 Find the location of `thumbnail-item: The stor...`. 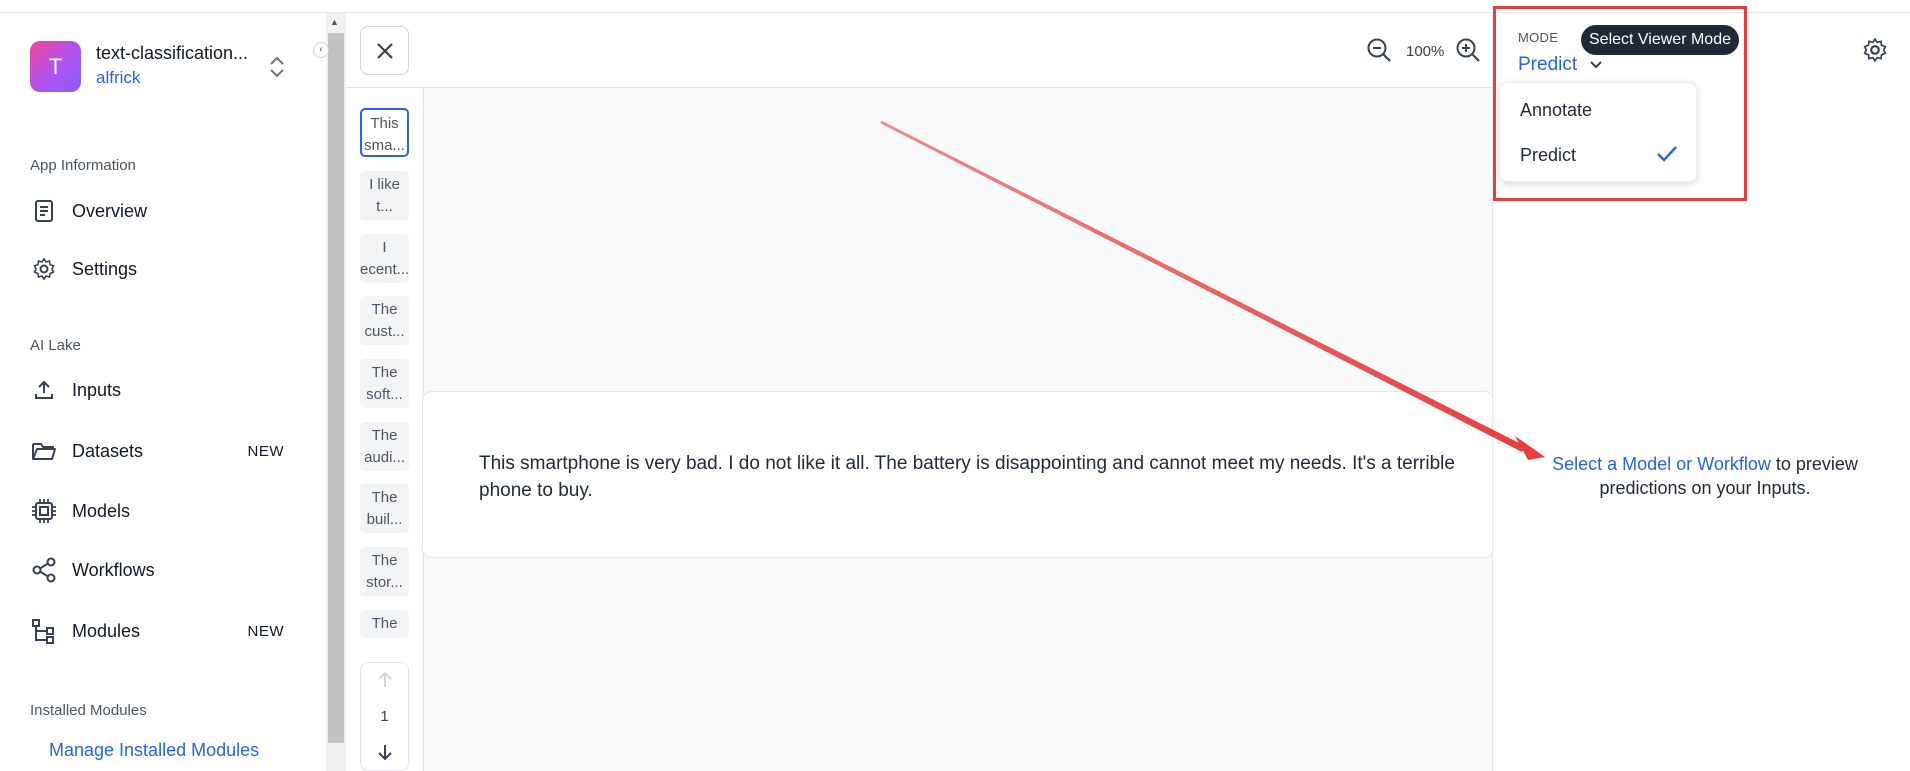

thumbnail-item: The stor... is located at coordinates (384, 571).